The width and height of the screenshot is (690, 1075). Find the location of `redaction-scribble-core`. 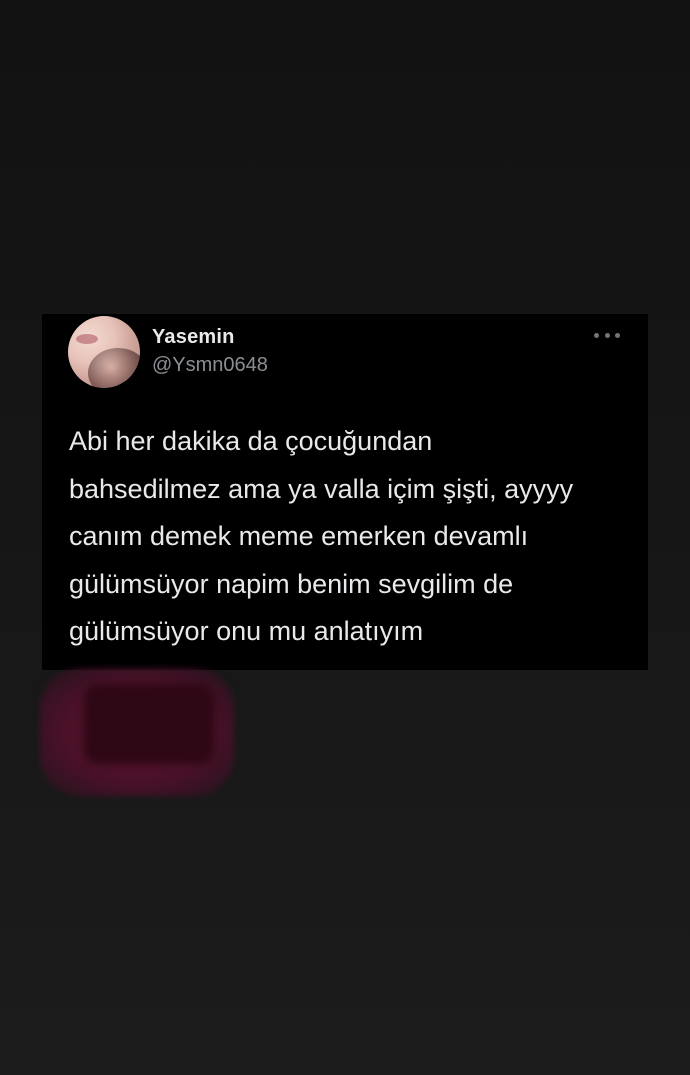

redaction-scribble-core is located at coordinates (149, 724).